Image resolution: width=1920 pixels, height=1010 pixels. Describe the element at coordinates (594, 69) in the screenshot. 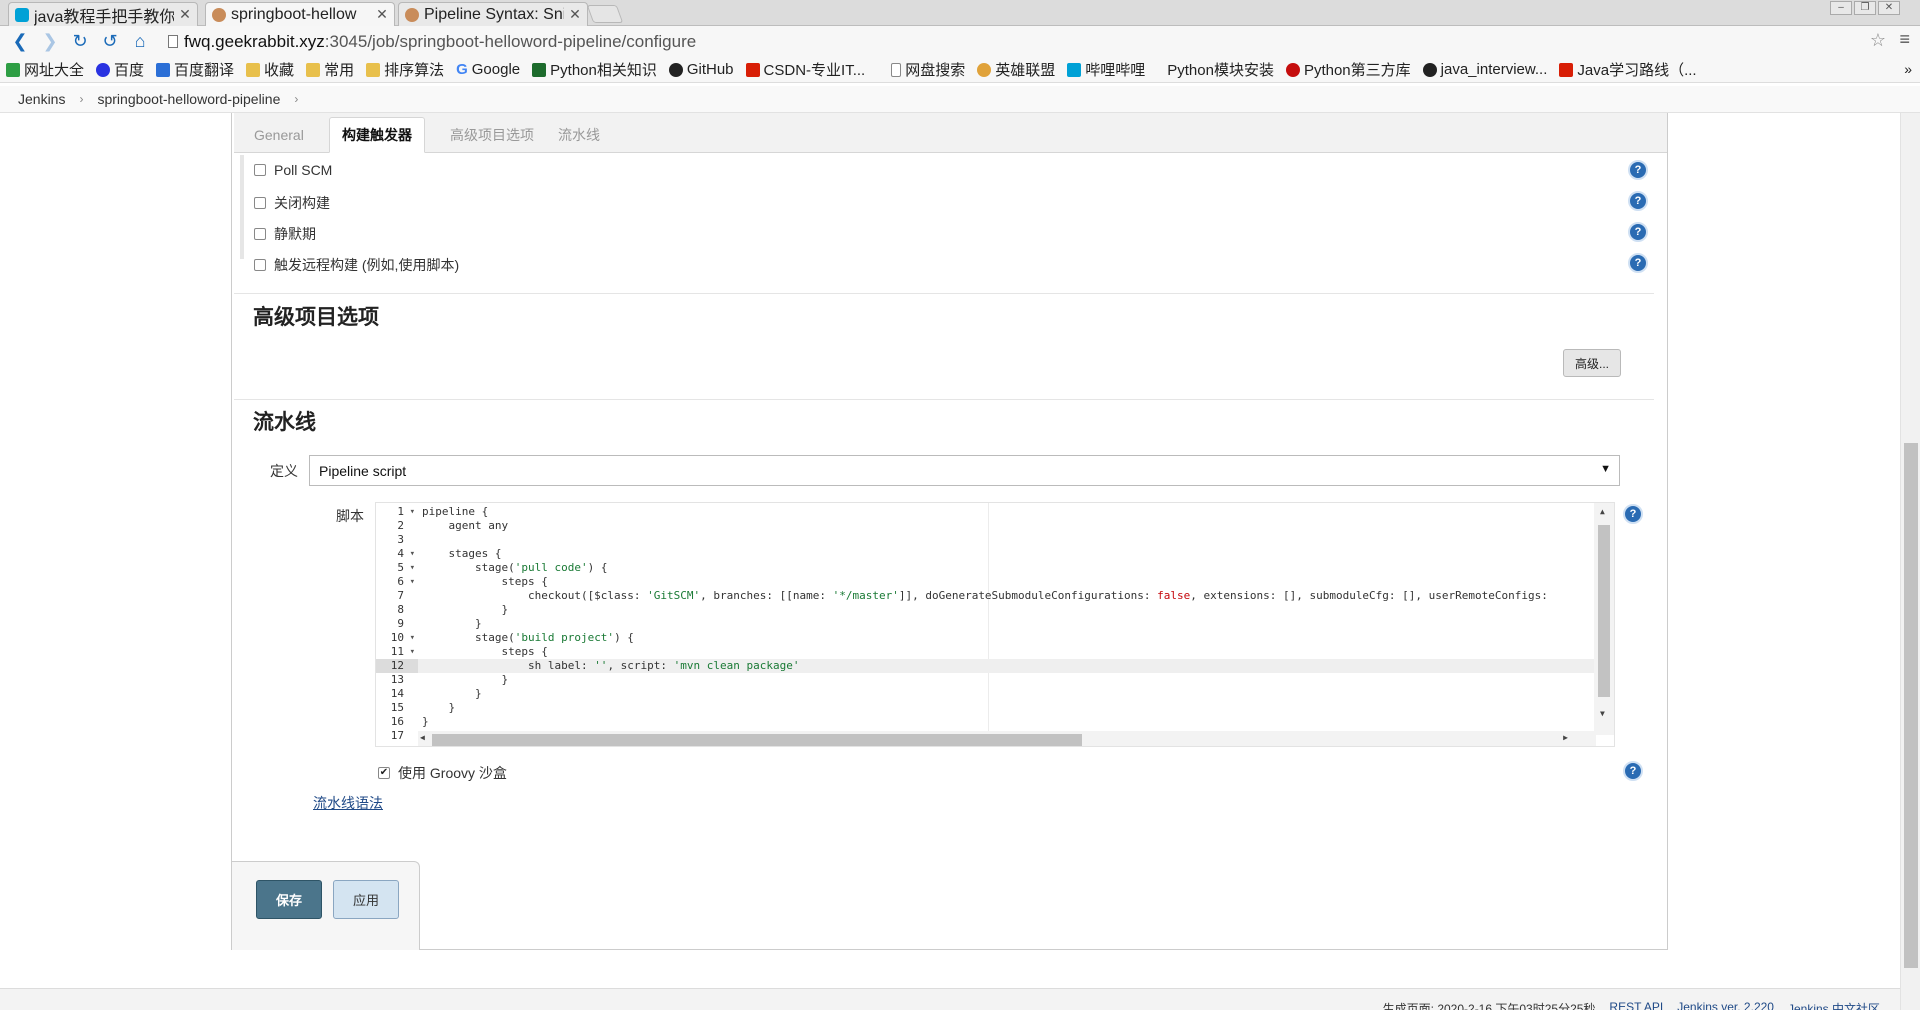

I see `bookmark-item: Python相关知识` at that location.